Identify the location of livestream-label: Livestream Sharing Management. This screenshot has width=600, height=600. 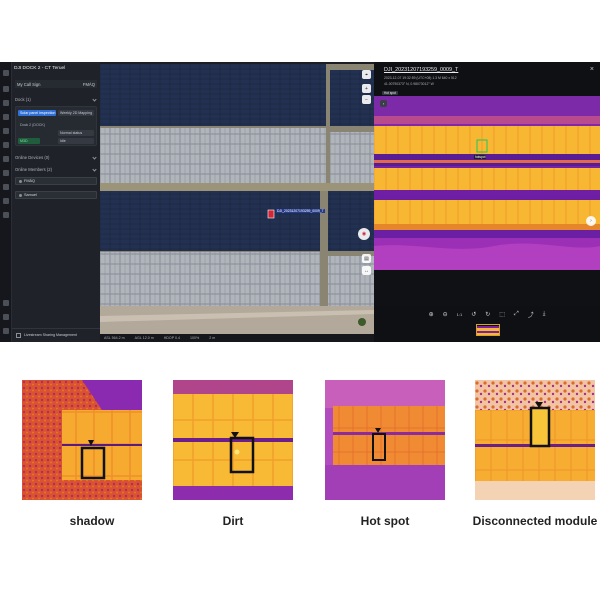
(50, 335).